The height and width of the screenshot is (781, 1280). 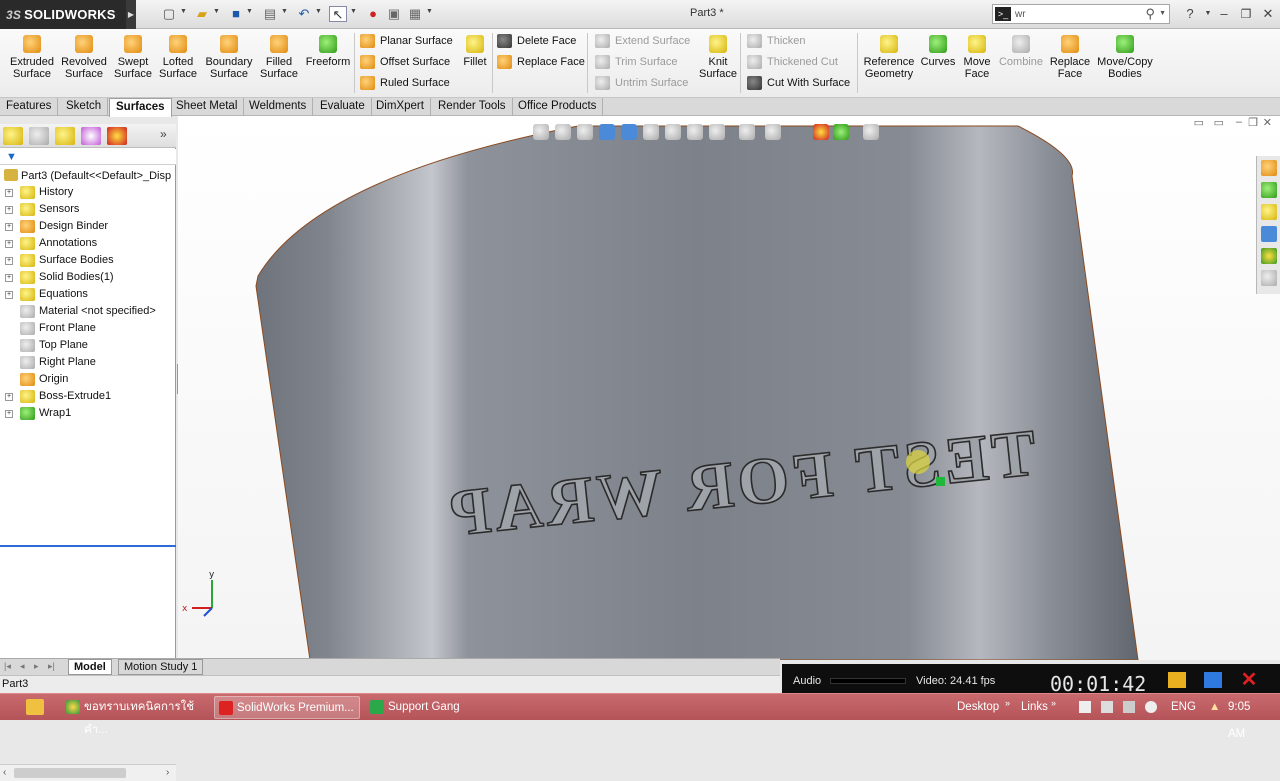 I want to click on tree-filter: ▼, so click(x=88, y=157).